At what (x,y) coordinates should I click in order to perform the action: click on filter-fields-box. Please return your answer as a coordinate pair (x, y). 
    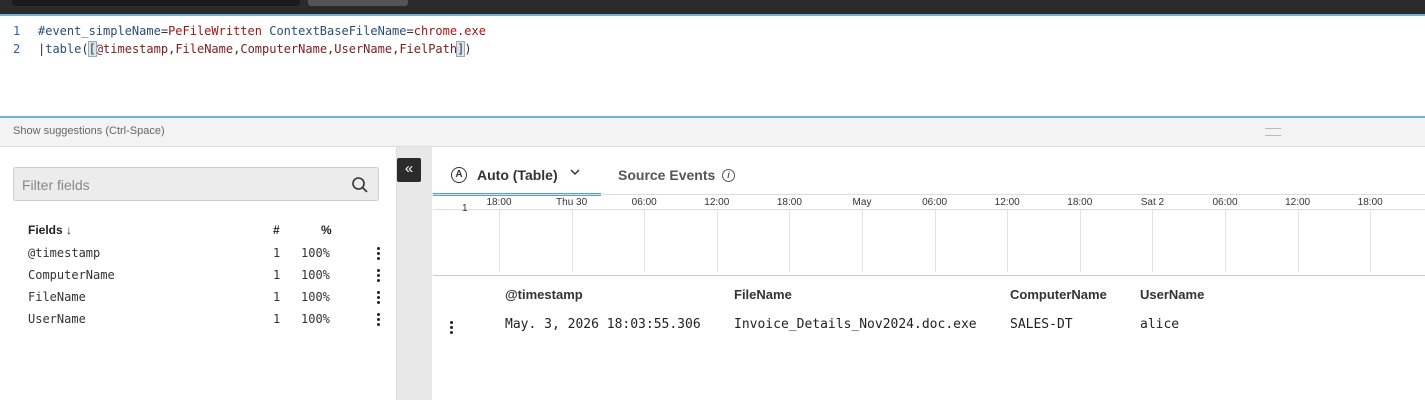
    Looking at the image, I should click on (196, 184).